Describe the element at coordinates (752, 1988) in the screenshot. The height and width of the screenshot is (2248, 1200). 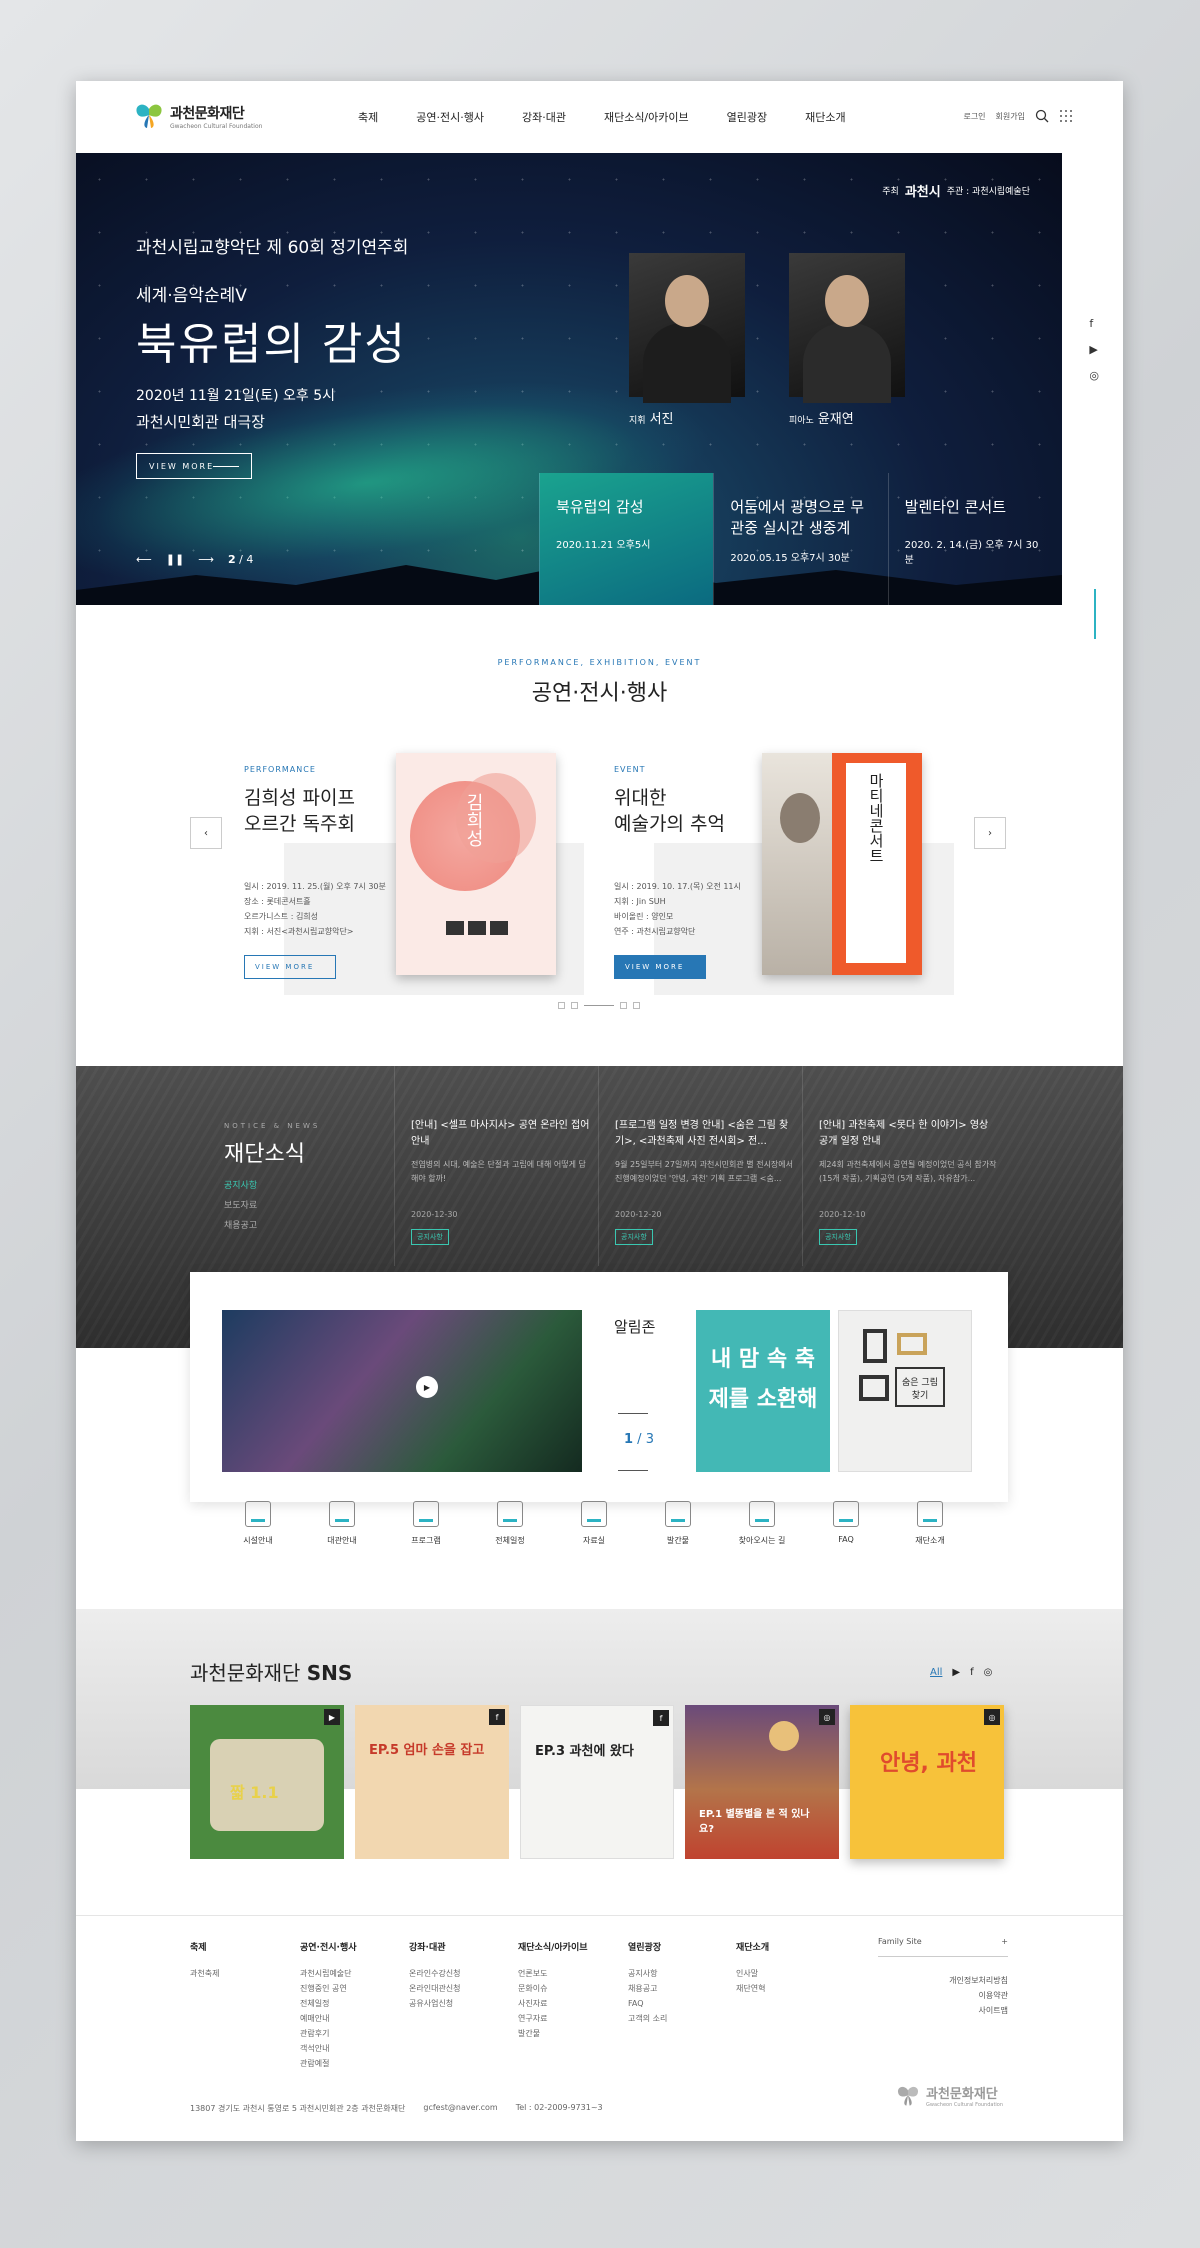
I see `footer-link: 재단연혁` at that location.